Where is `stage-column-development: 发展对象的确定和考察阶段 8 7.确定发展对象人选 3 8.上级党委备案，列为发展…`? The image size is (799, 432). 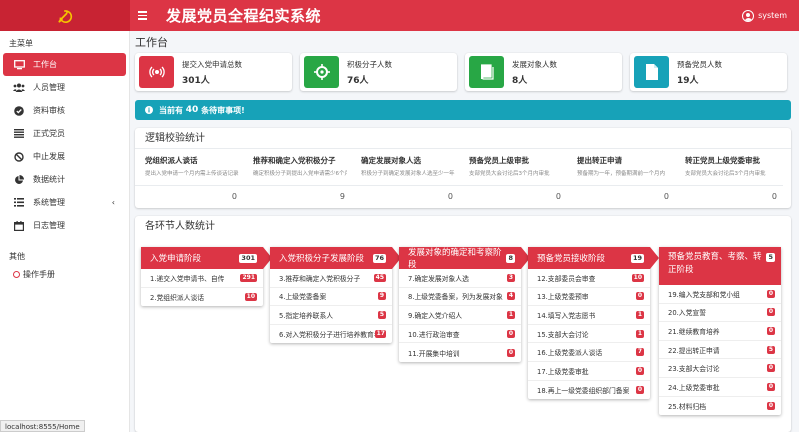 stage-column-development: 发展对象的确定和考察阶段 8 7.确定发展对象人选 3 8.上级党委备案，列为发展… is located at coordinates (464, 304).